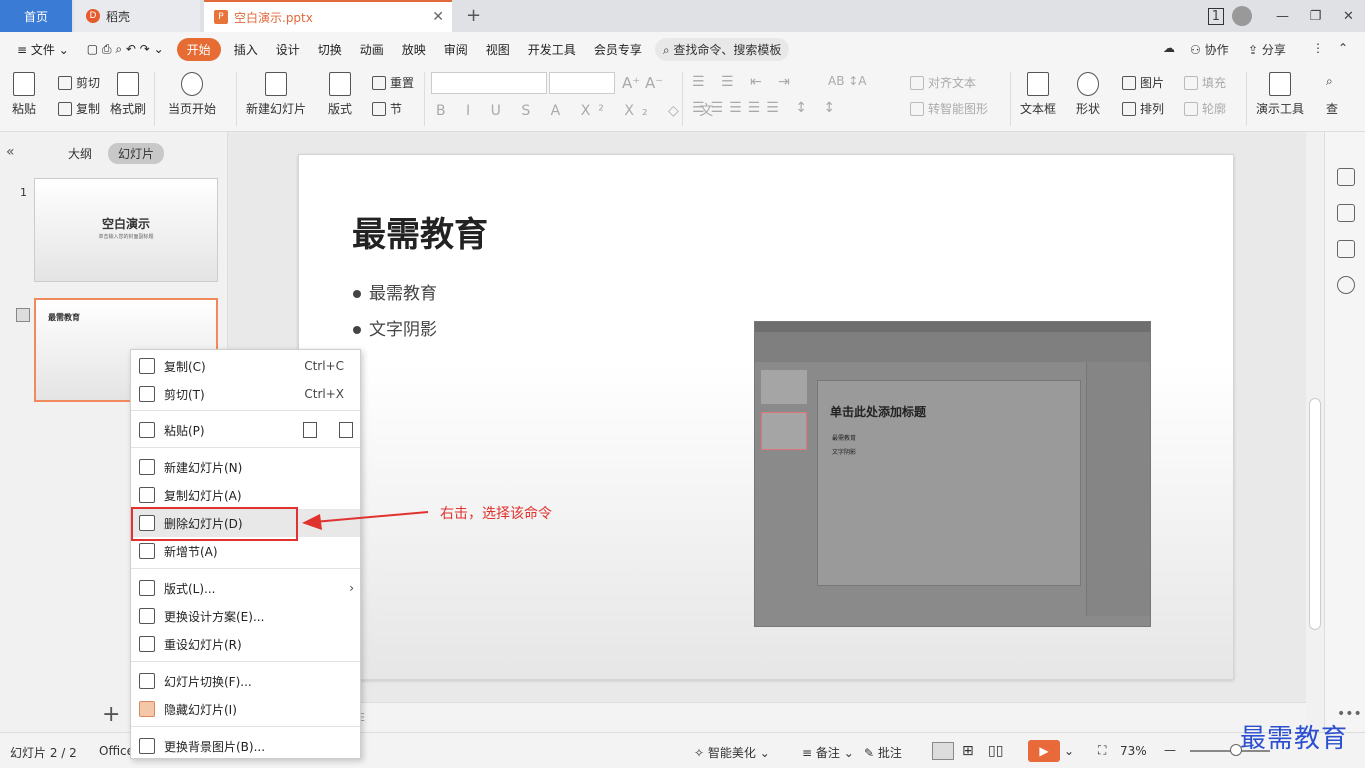  Describe the element at coordinates (744, 82) in the screenshot. I see `list-indent-icons: ☰ ☰ ⇤ ⇥` at that location.